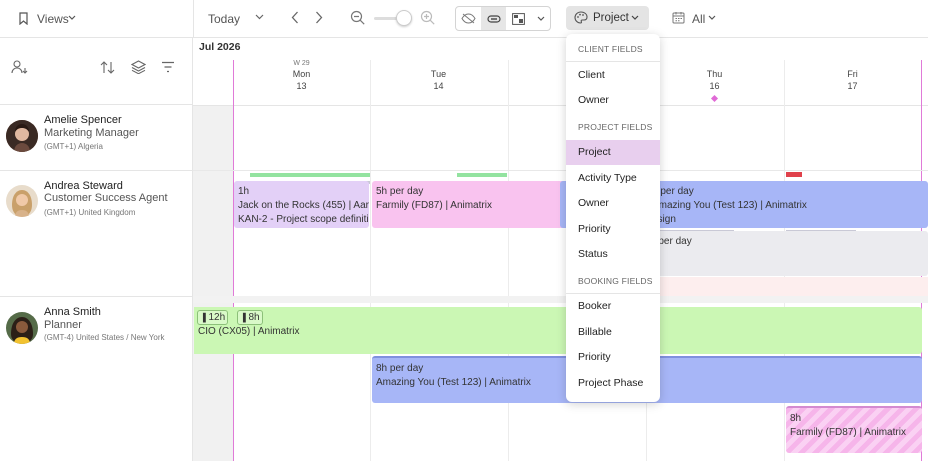 The height and width of the screenshot is (461, 928). Describe the element at coordinates (729, 205) in the screenshot. I see `event-project: Amazing You (Test 123) | Animatrix` at that location.